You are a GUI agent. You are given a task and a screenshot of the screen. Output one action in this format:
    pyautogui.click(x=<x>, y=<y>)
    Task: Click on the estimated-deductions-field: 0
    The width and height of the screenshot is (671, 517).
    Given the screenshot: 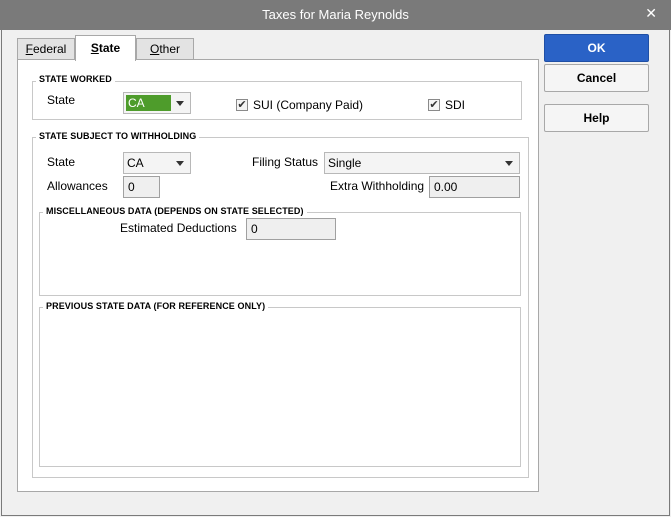 What is the action you would take?
    pyautogui.click(x=291, y=229)
    